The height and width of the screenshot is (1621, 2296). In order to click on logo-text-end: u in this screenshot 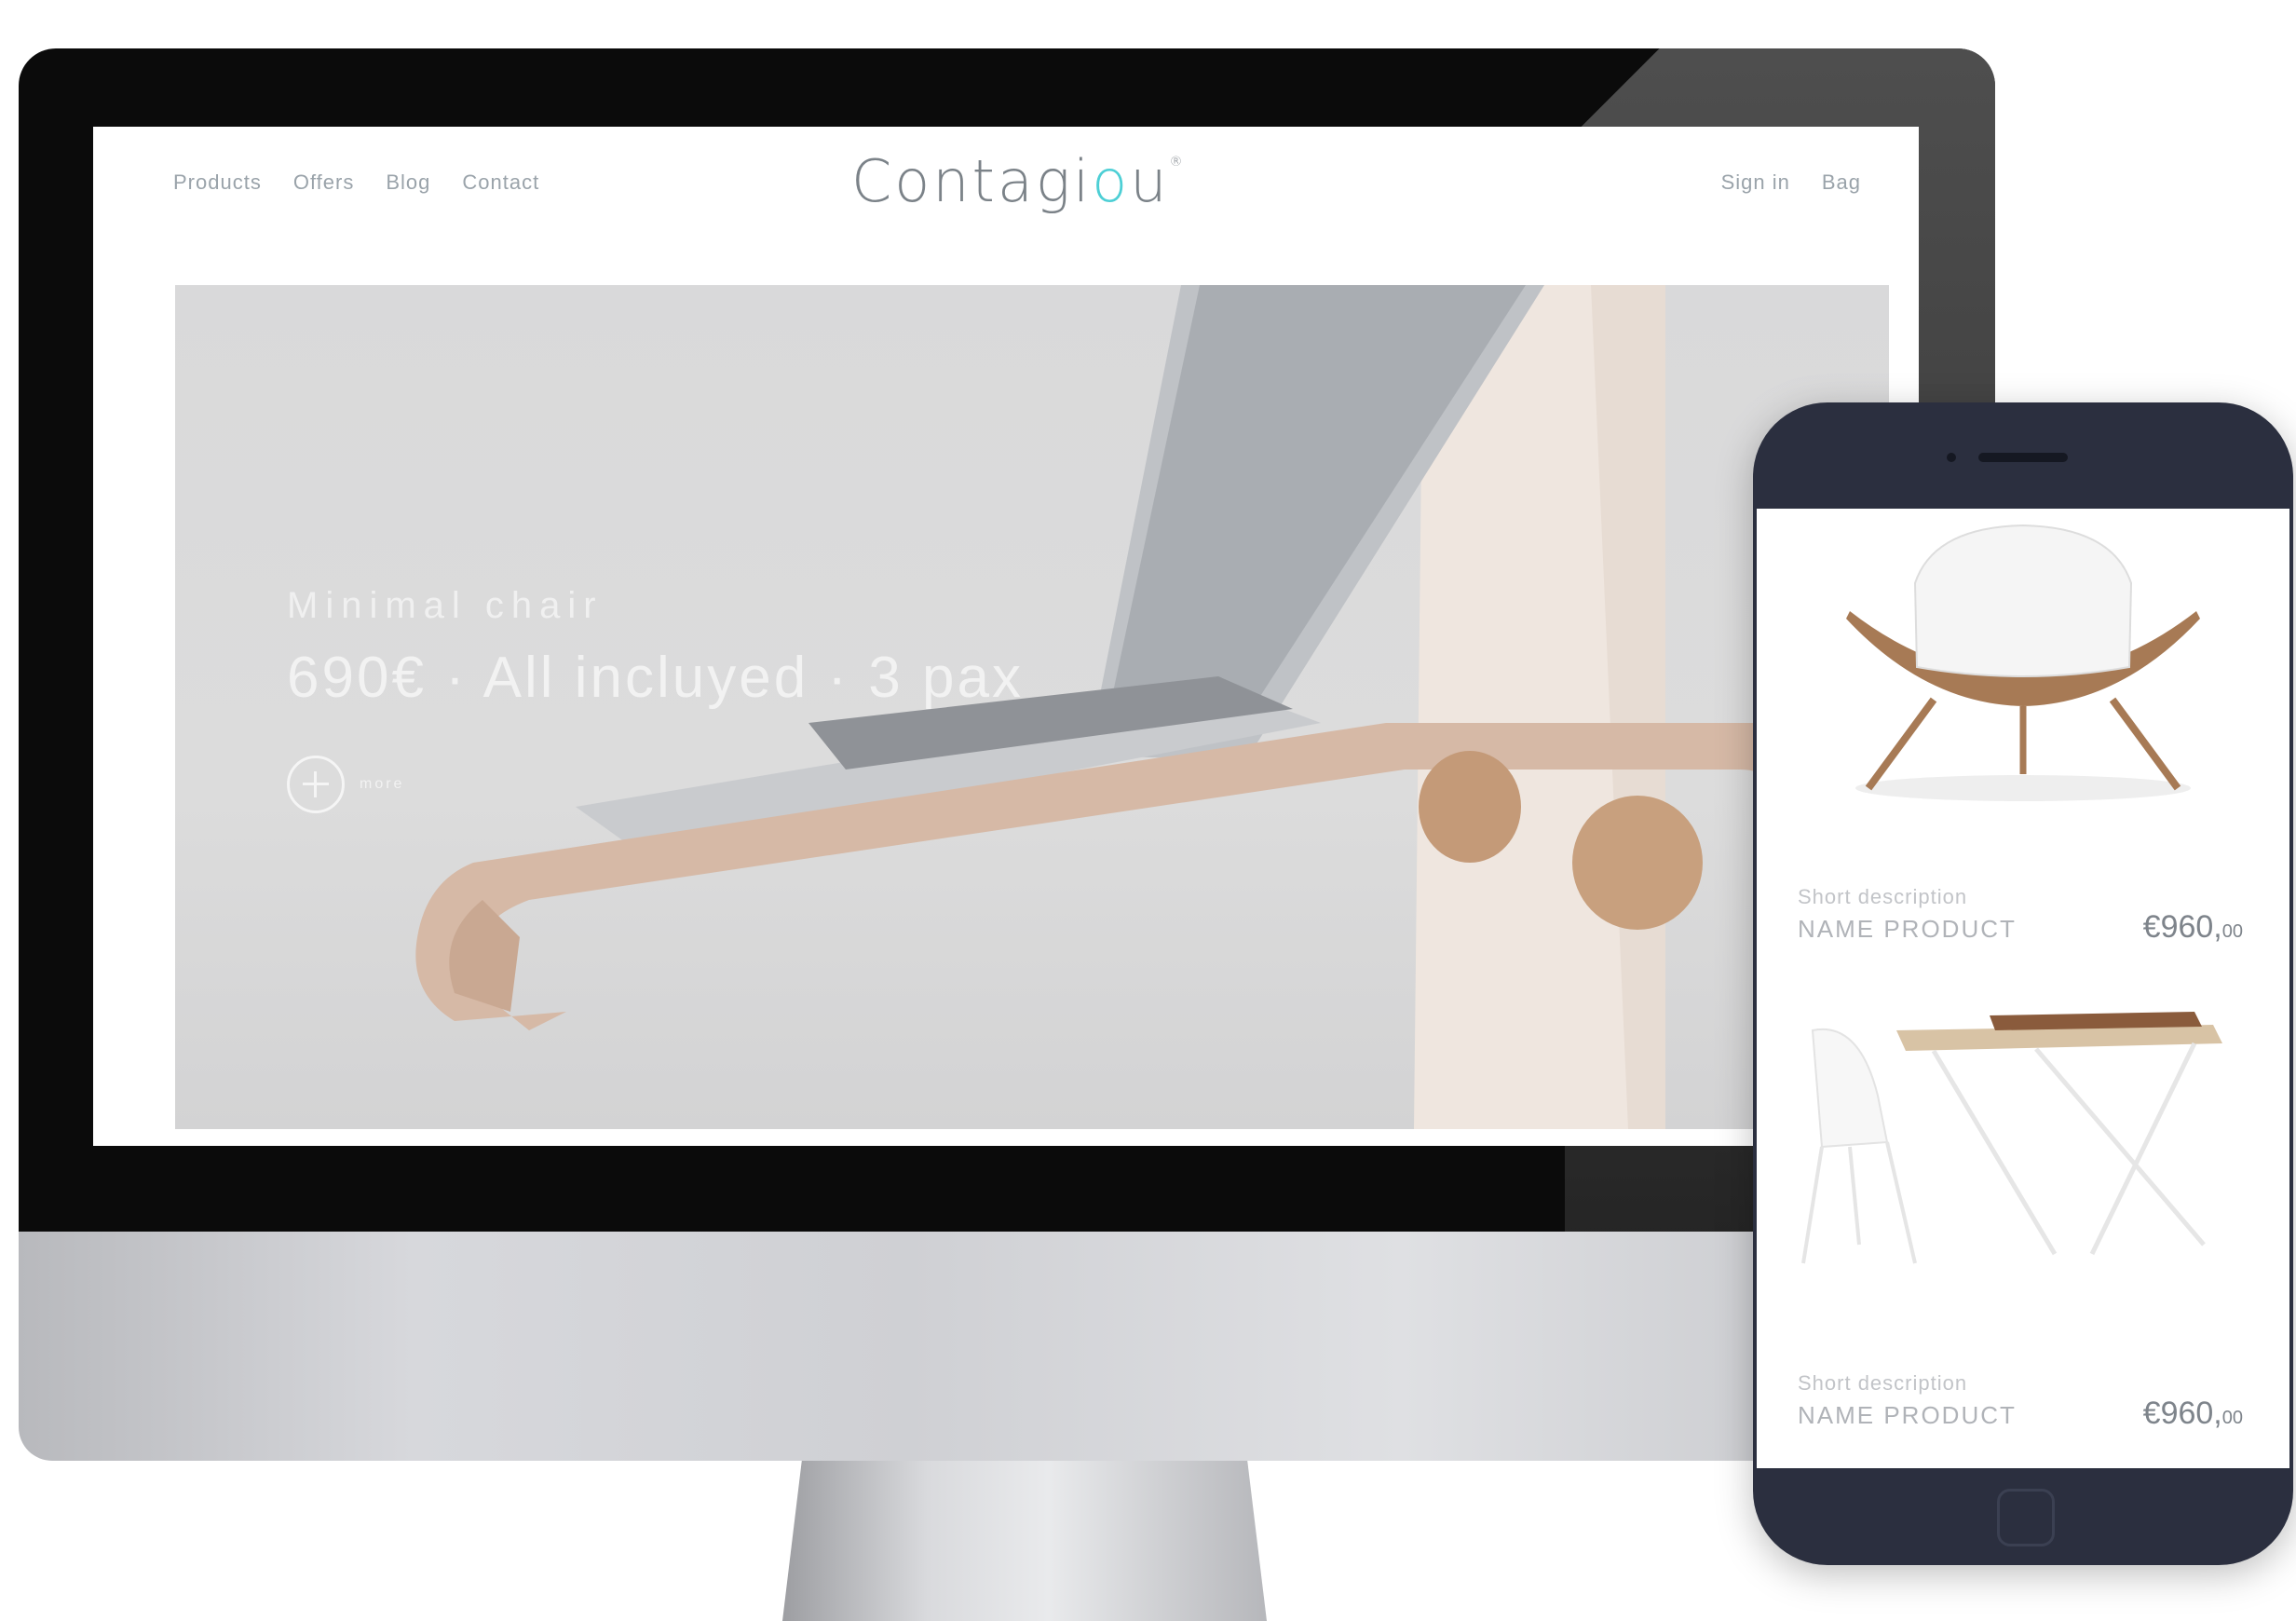, I will do `click(1150, 181)`.